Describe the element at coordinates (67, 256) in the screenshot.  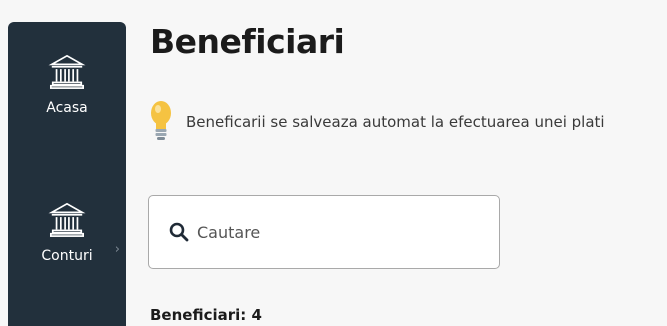
I see `sidebar-item-label: Conturi` at that location.